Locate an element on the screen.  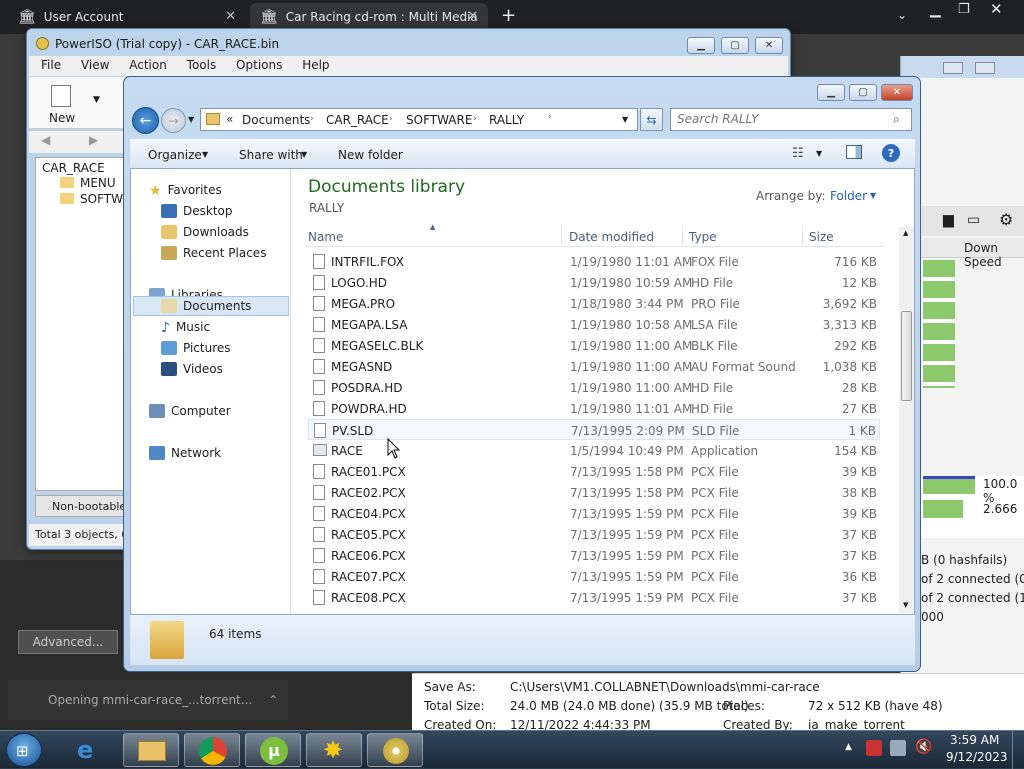
maximize-button: ▢ is located at coordinates (863, 92).